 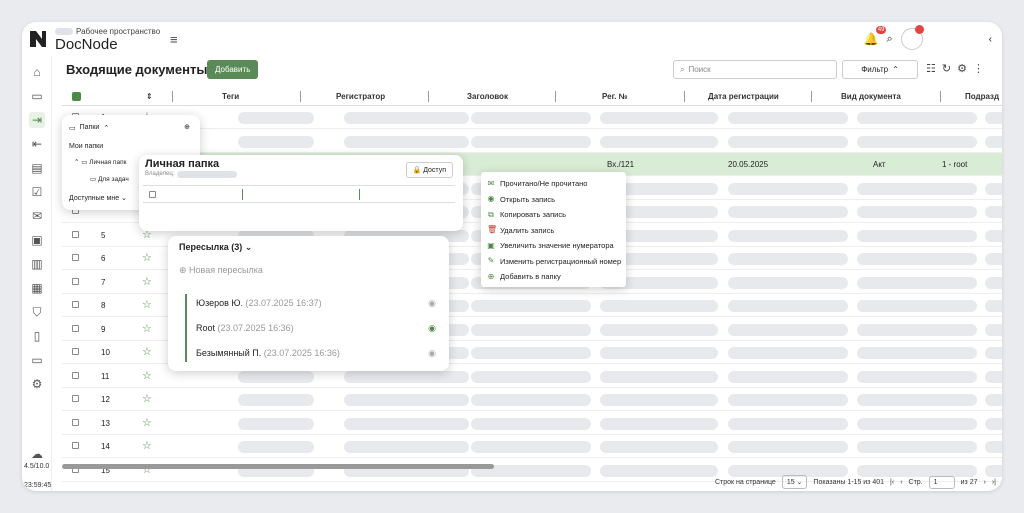 What do you see at coordinates (37, 264) in the screenshot?
I see `archive-icon: ▥` at bounding box center [37, 264].